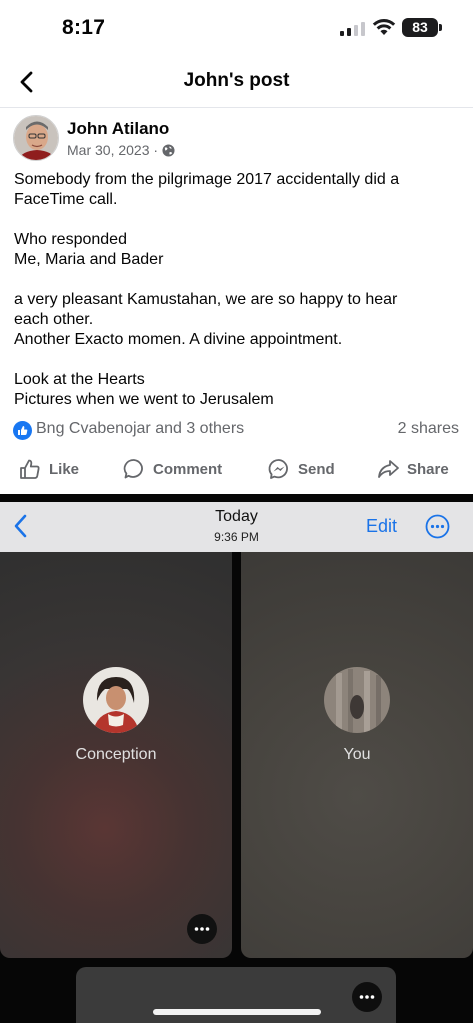 Image resolution: width=473 pixels, height=1023 pixels. Describe the element at coordinates (440, 27) in the screenshot. I see `battery-tip` at that location.